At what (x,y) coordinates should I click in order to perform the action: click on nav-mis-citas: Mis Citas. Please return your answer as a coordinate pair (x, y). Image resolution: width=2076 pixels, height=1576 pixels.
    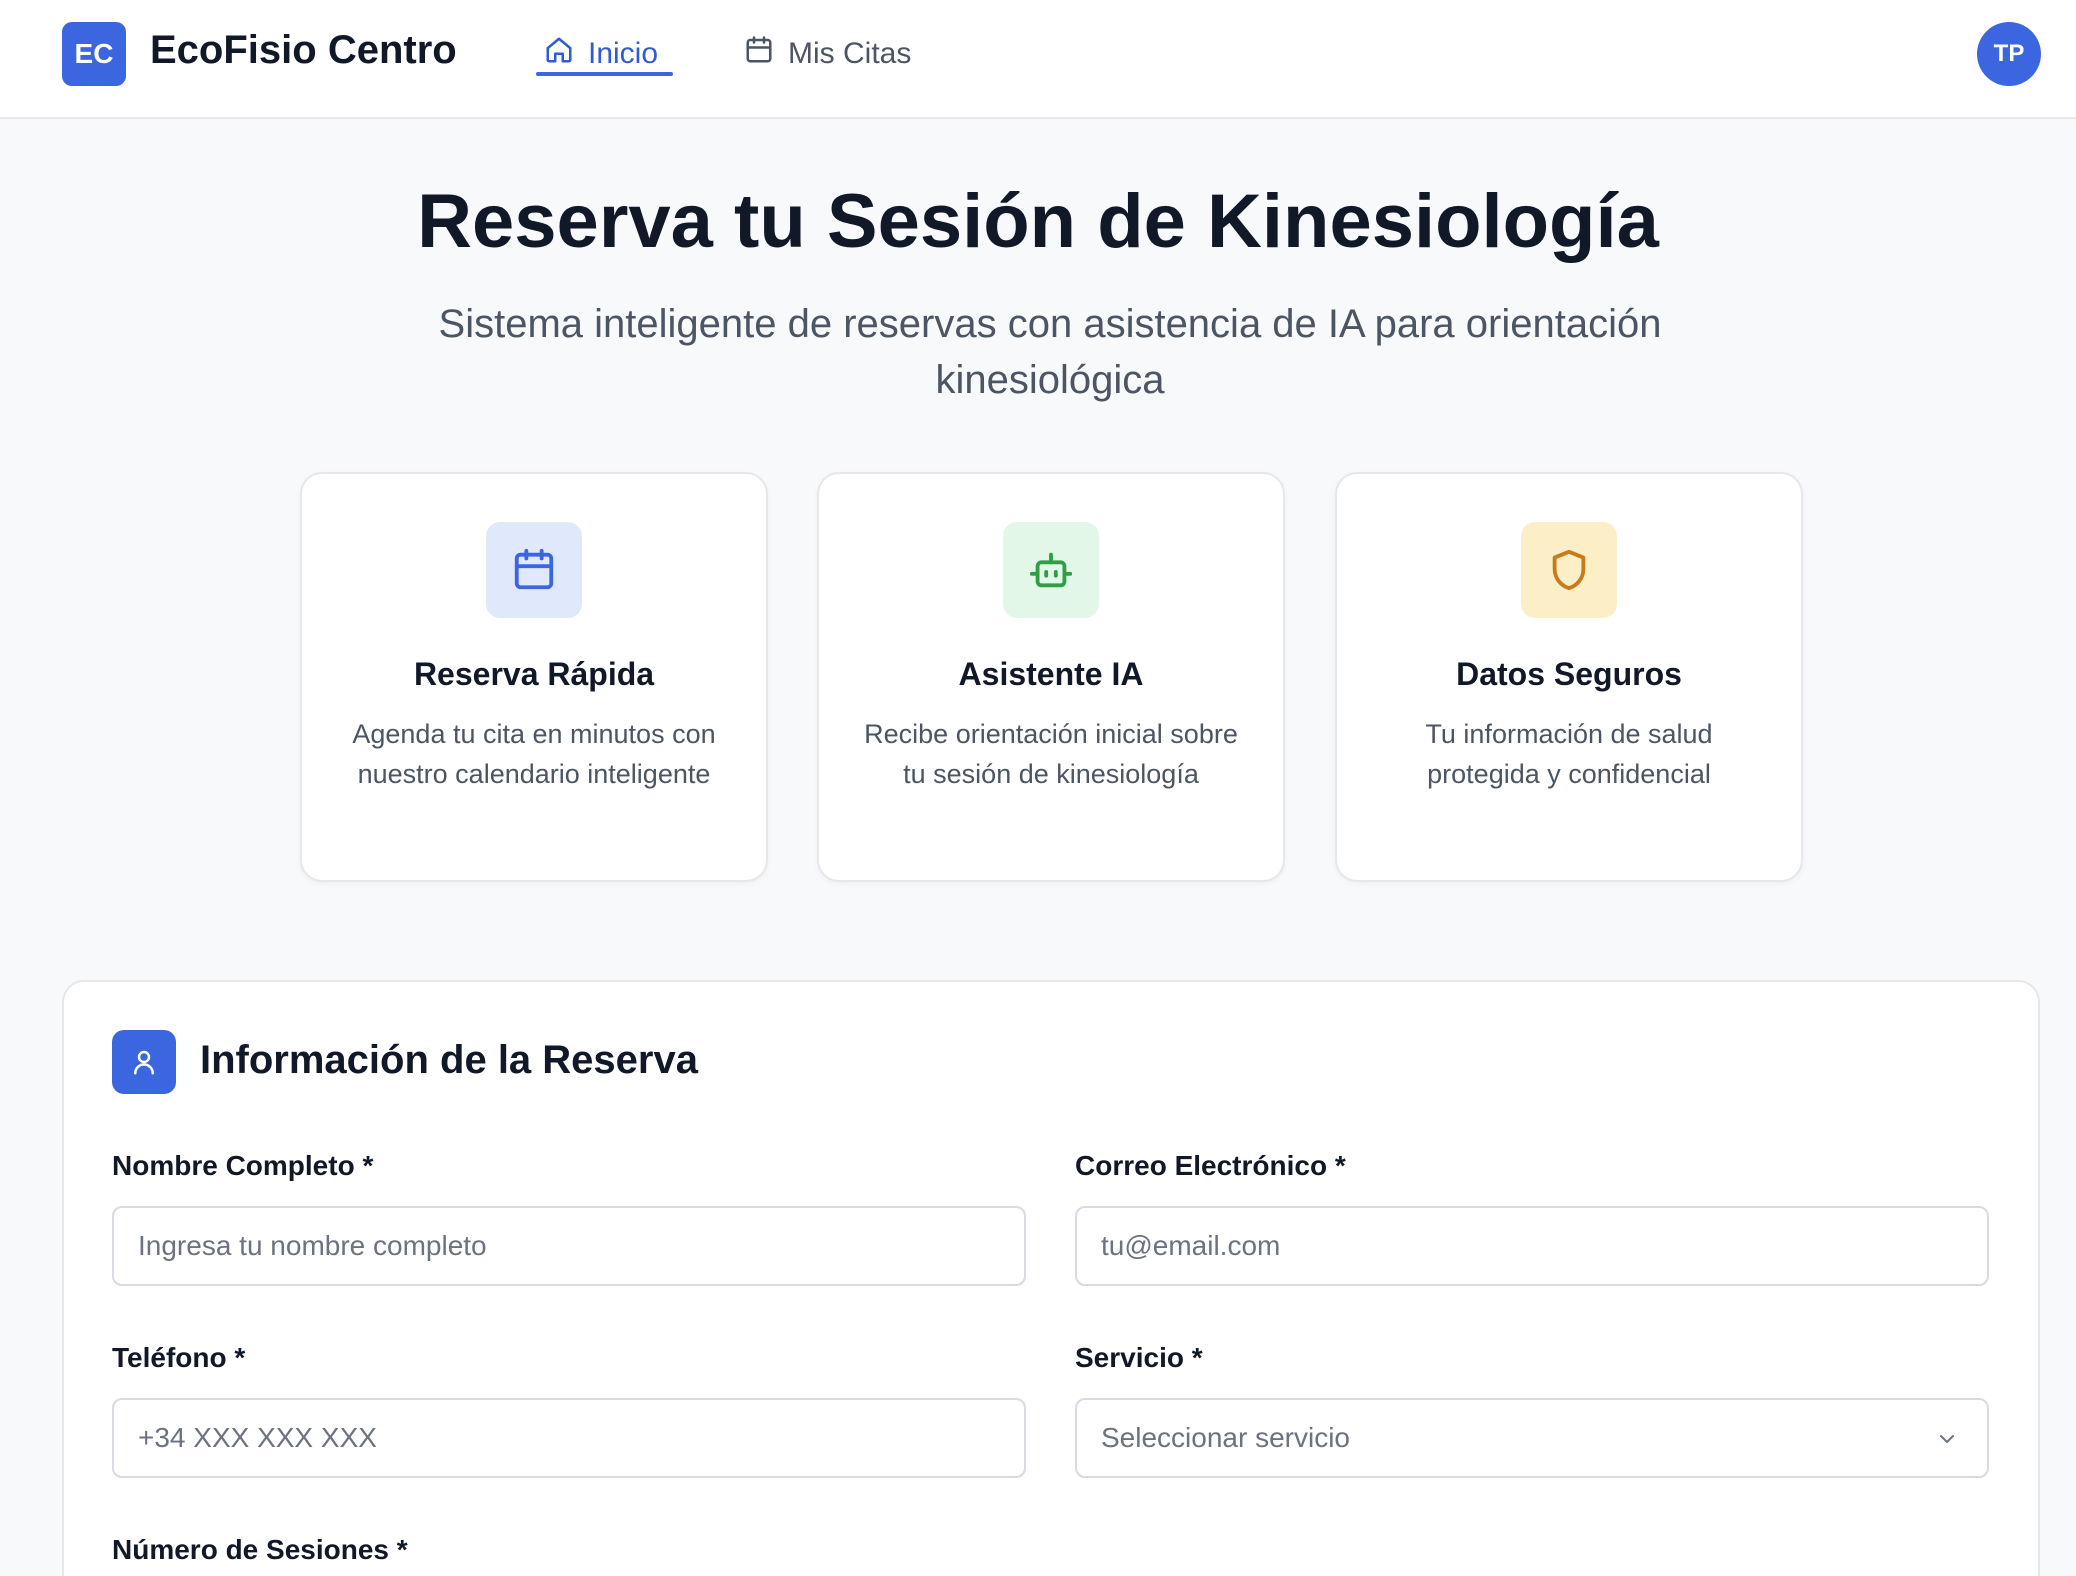
    Looking at the image, I should click on (827, 54).